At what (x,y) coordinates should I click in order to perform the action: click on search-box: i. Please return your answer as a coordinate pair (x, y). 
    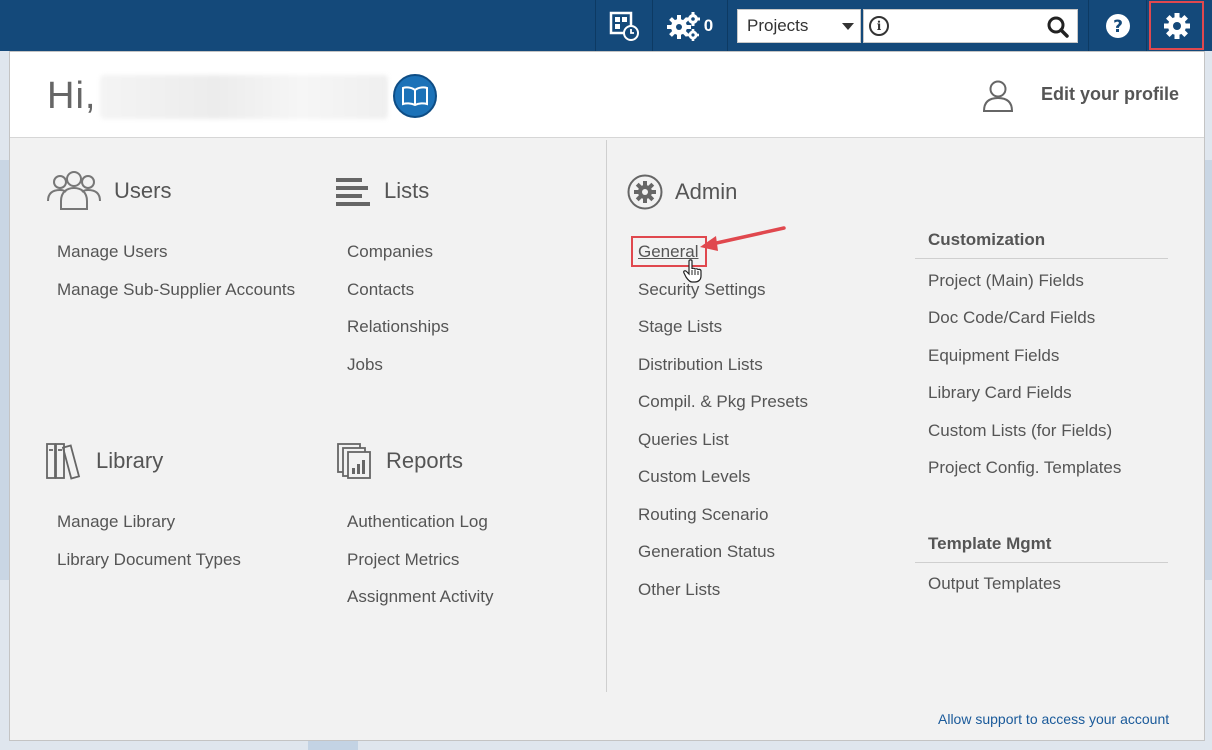
    Looking at the image, I should click on (970, 26).